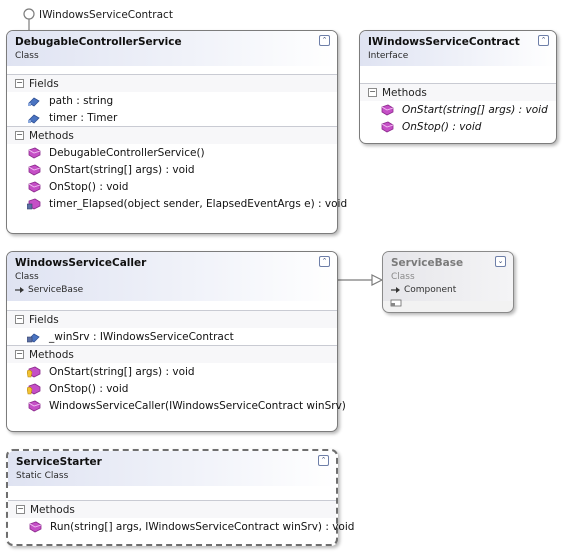  Describe the element at coordinates (29, 14) in the screenshot. I see `lollipop-circle` at that location.